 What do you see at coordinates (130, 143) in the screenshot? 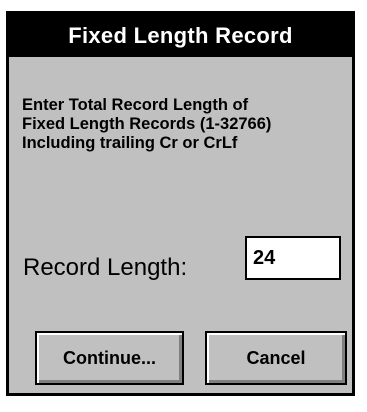
I see `instruction-line-3: Including trailing Cr or CrLf` at bounding box center [130, 143].